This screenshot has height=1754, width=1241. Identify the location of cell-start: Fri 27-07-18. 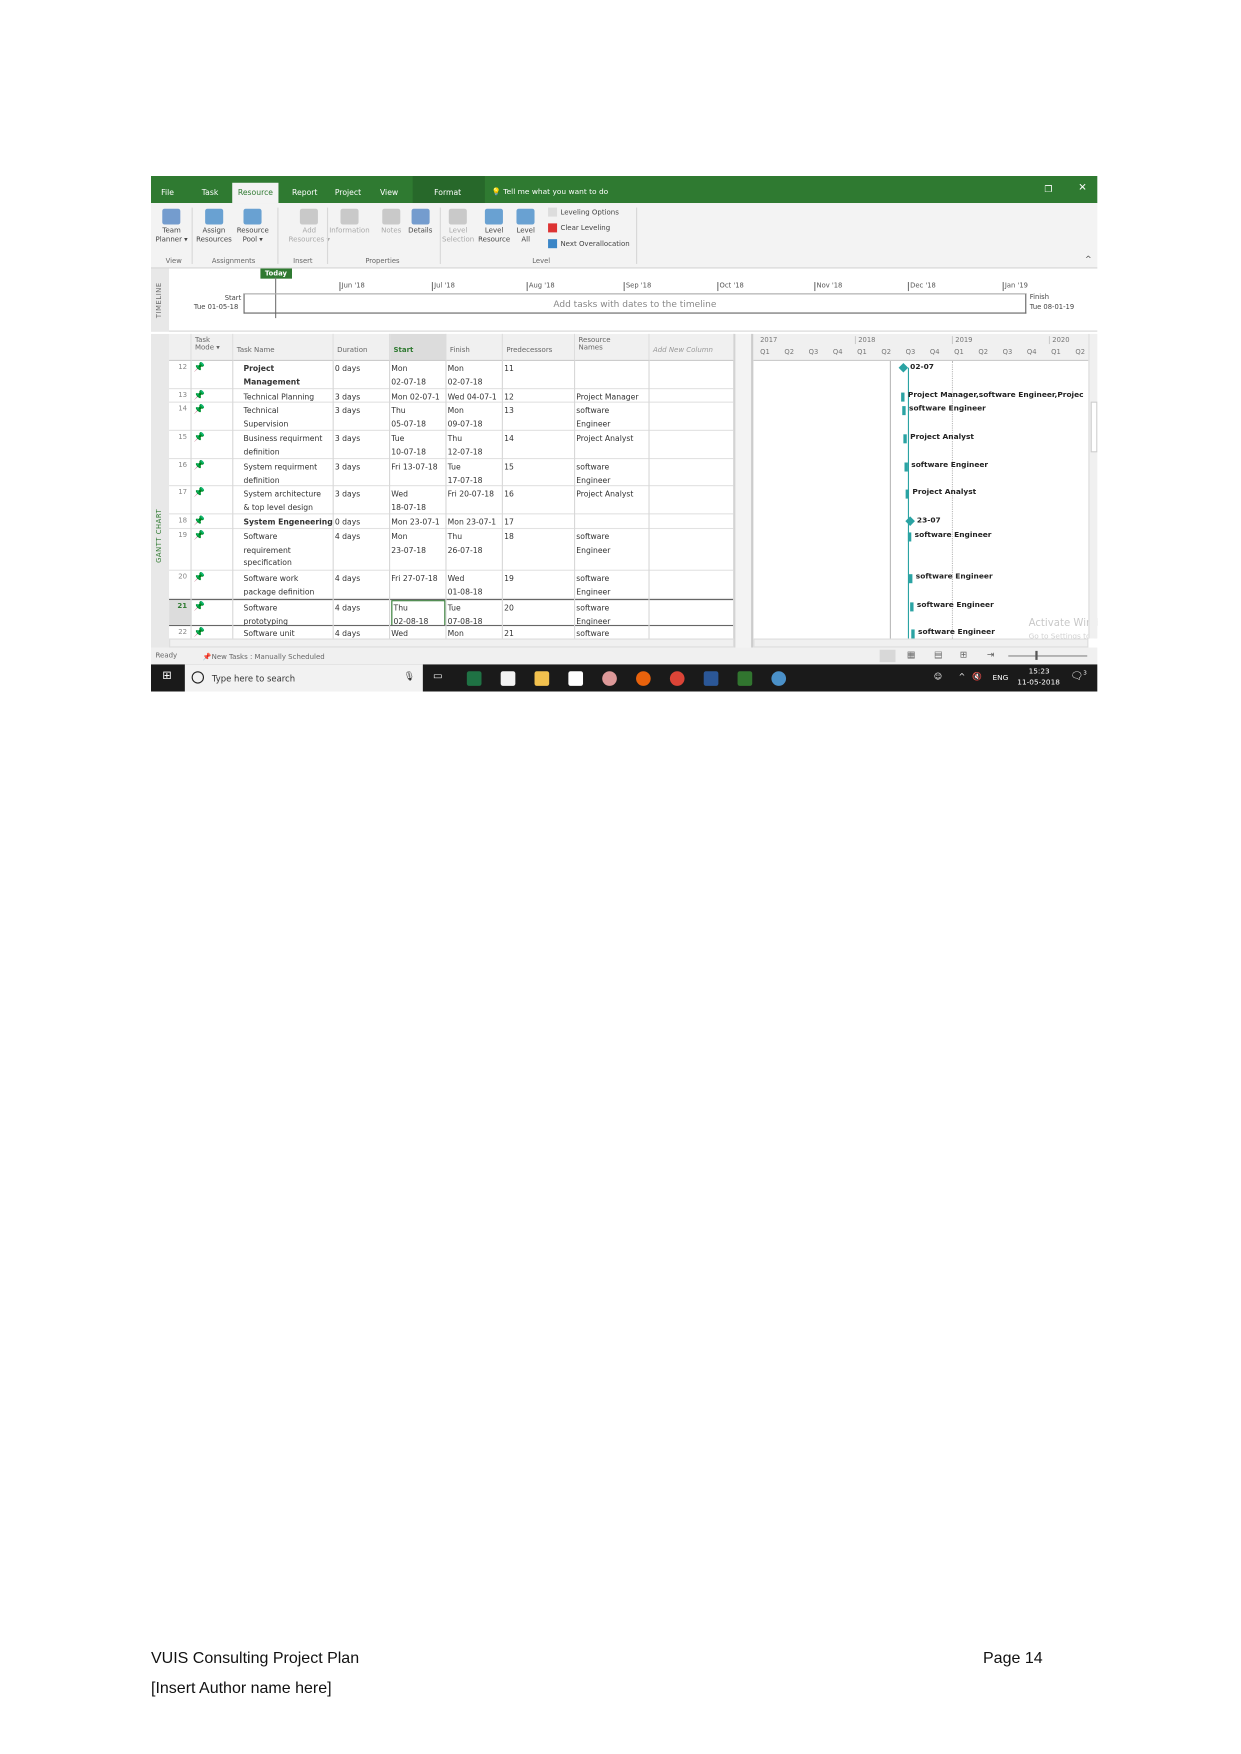
(418, 579).